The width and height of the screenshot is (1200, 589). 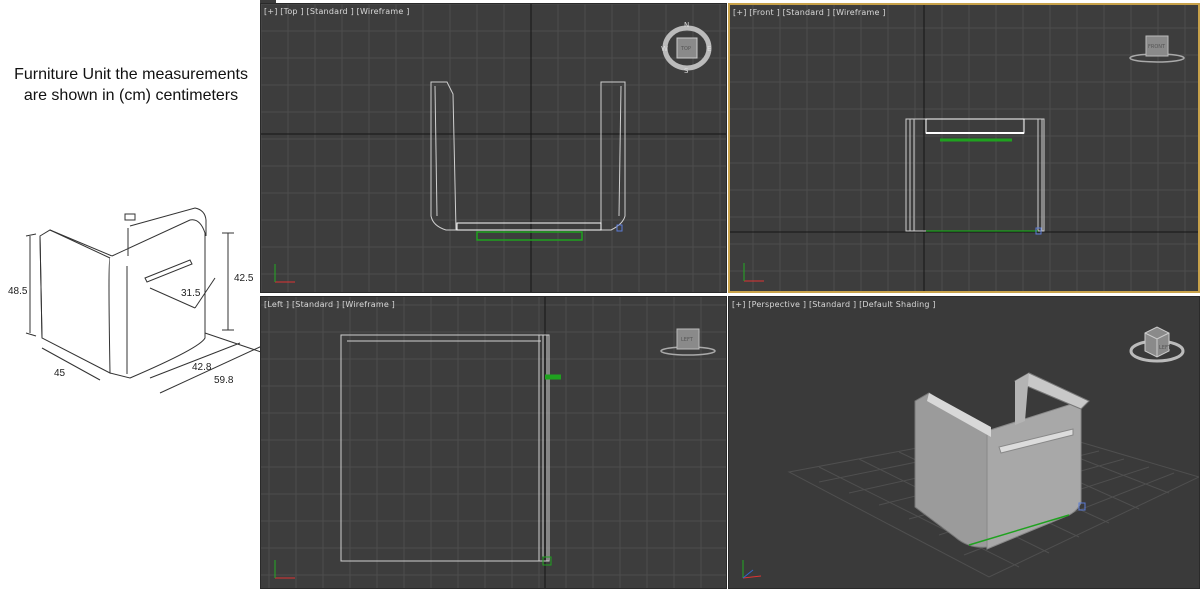 I want to click on dim-width: 45, so click(x=60, y=373).